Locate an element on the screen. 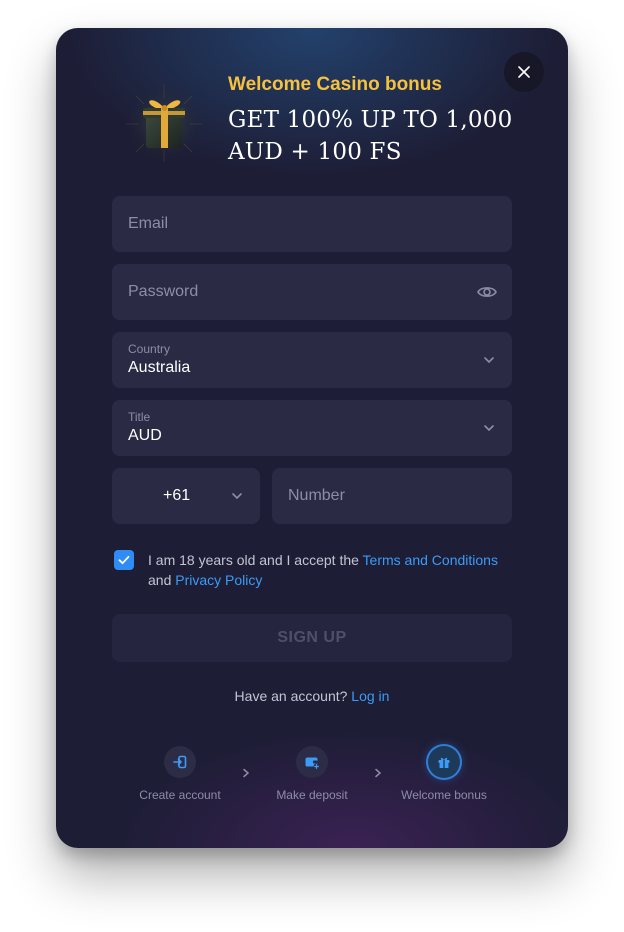 Image resolution: width=624 pixels, height=932 pixels. phone-code-value: +61 is located at coordinates (177, 495).